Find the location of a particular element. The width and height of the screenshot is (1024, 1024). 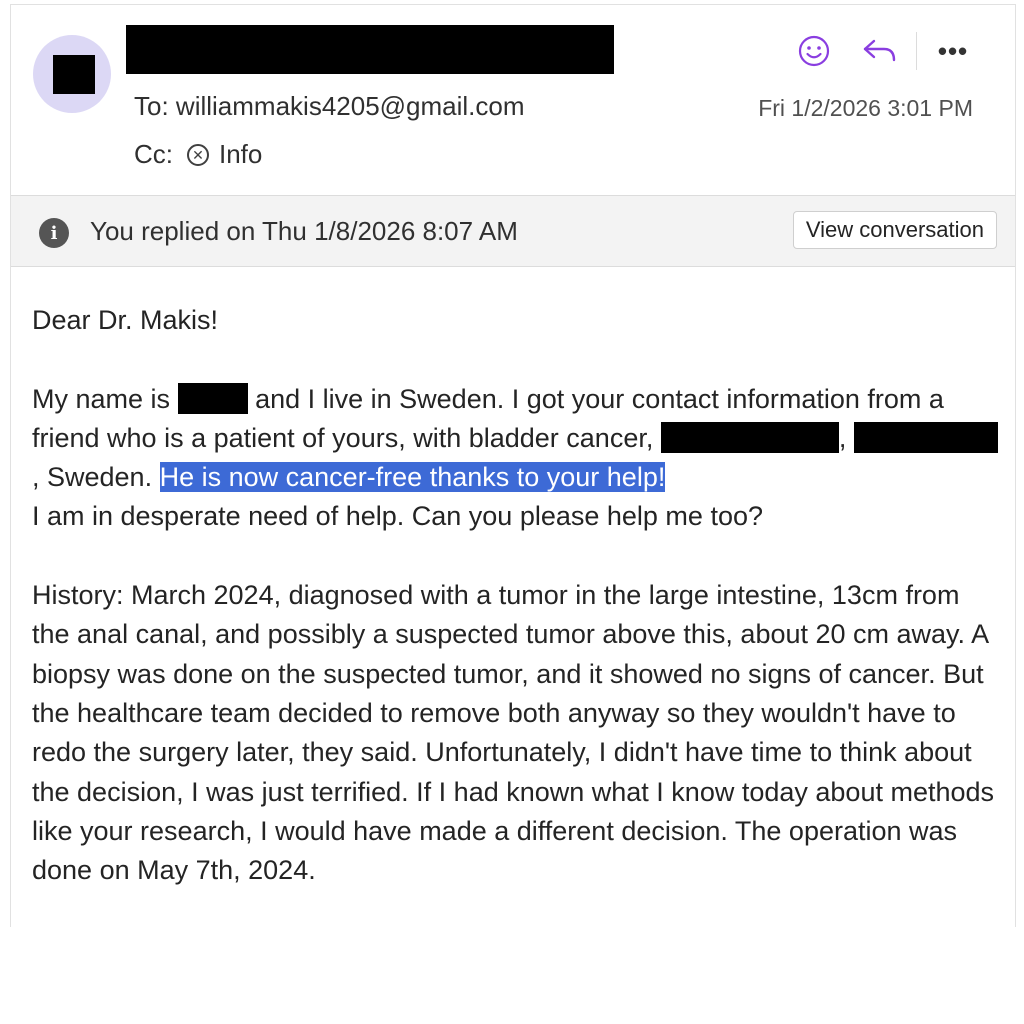

redacted-sender-name is located at coordinates (370, 49).